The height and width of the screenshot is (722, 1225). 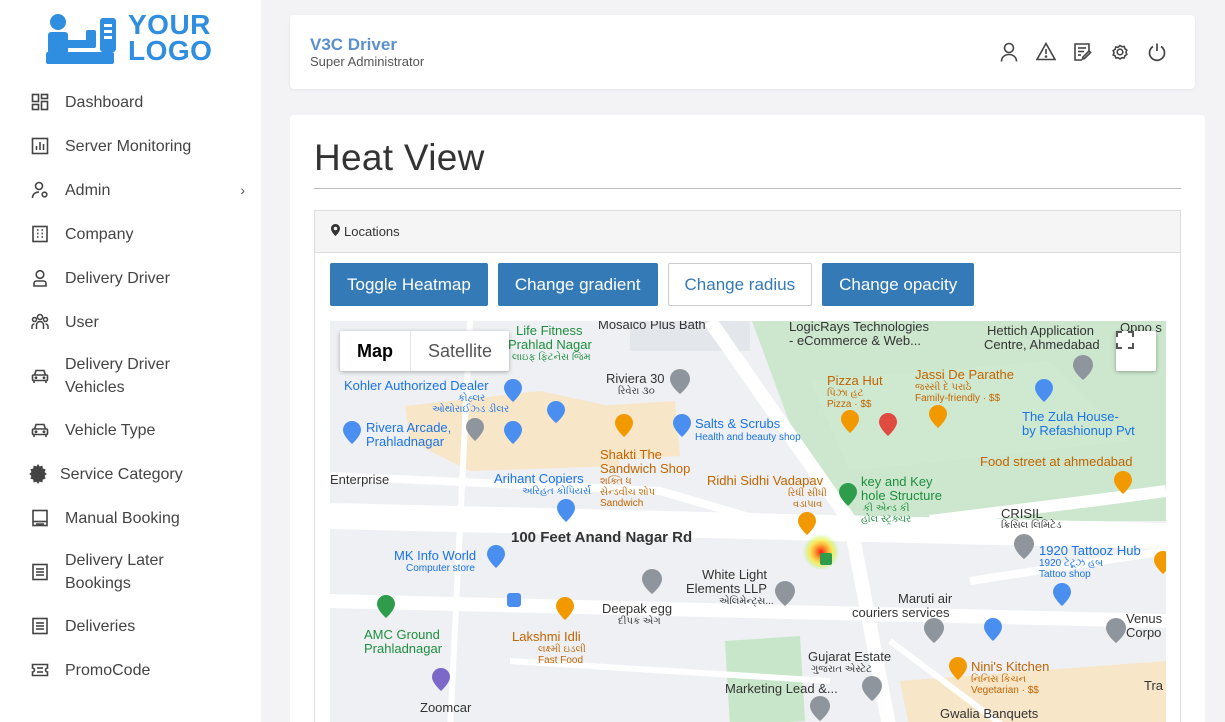 I want to click on map-label: Gwalia Banquets, so click(x=989, y=713).